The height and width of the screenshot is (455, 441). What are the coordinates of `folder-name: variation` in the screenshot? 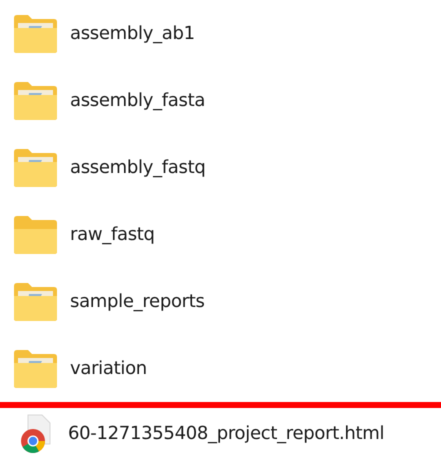 It's located at (108, 368).